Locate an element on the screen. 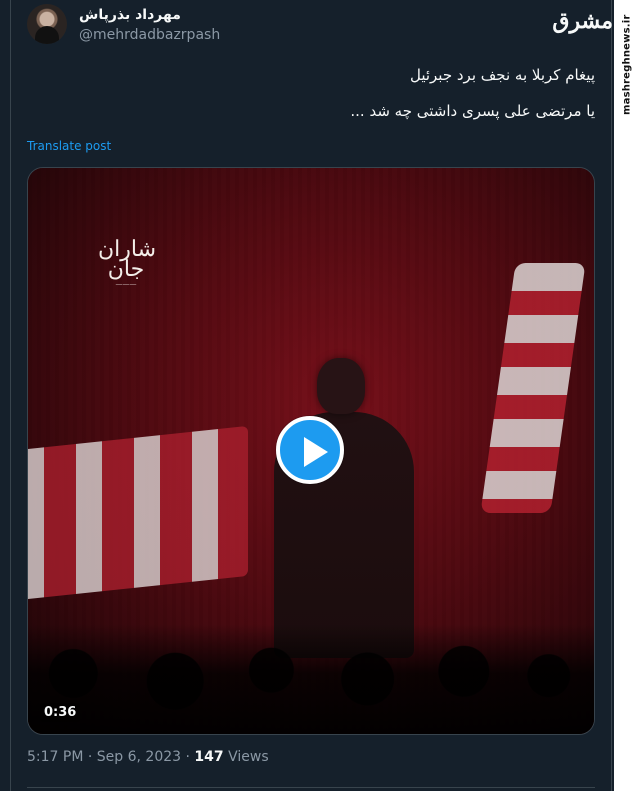  watermark-site-text: mashreghnews.ir is located at coordinates (627, 65).